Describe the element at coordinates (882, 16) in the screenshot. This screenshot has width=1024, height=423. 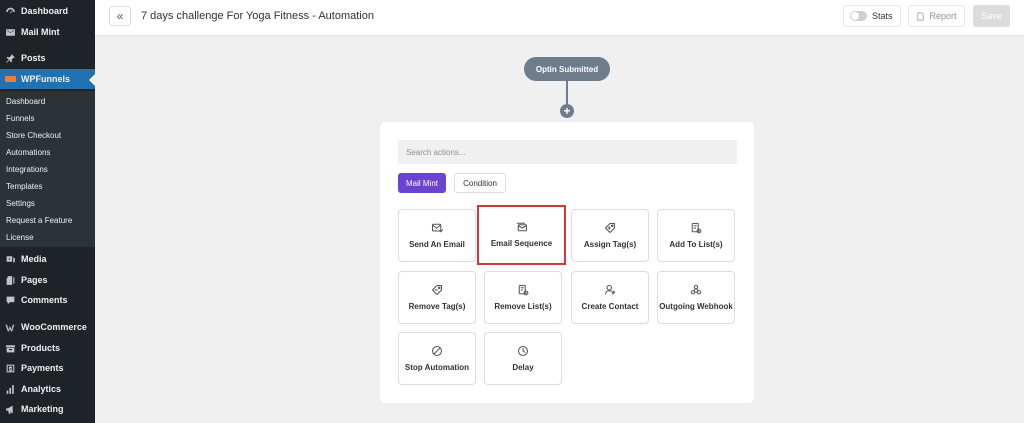
I see `stats-label: Stats` at that location.